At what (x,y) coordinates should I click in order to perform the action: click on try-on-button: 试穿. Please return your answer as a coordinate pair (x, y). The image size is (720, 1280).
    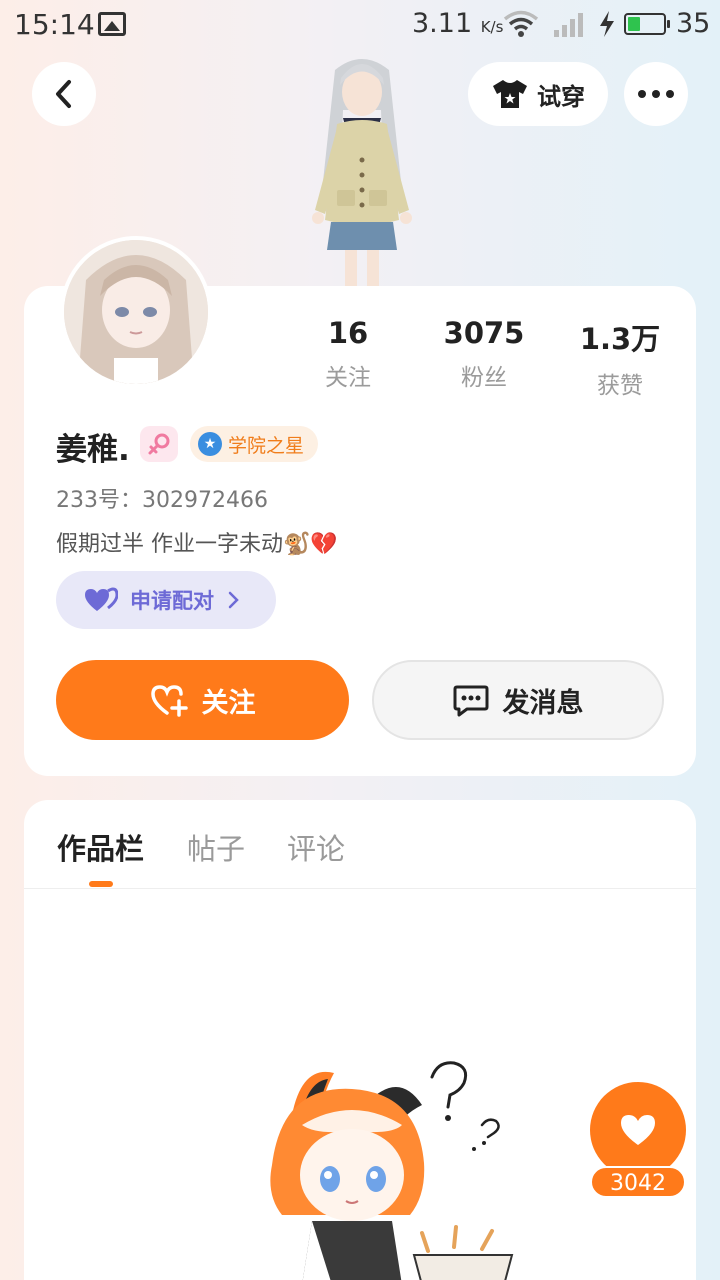
    Looking at the image, I should click on (538, 94).